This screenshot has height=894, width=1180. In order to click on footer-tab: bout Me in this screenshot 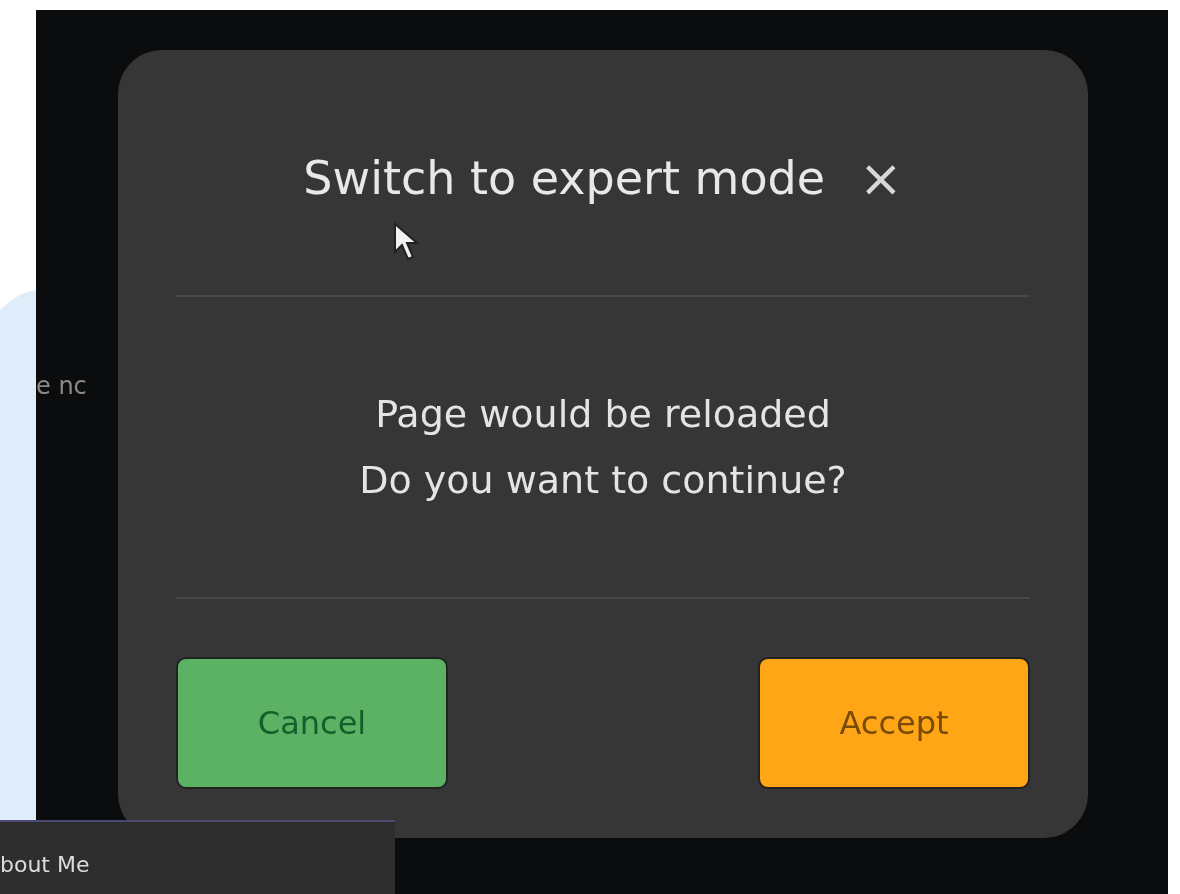, I will do `click(197, 857)`.